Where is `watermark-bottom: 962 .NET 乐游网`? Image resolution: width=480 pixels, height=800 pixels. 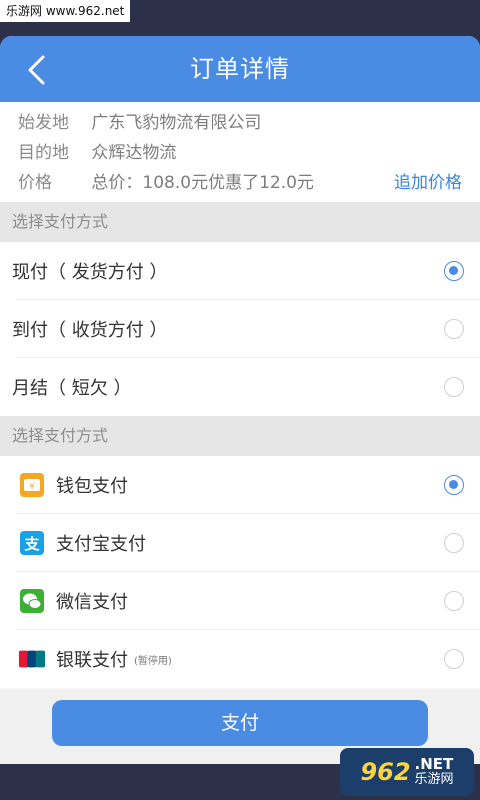 watermark-bottom: 962 .NET 乐游网 is located at coordinates (407, 772).